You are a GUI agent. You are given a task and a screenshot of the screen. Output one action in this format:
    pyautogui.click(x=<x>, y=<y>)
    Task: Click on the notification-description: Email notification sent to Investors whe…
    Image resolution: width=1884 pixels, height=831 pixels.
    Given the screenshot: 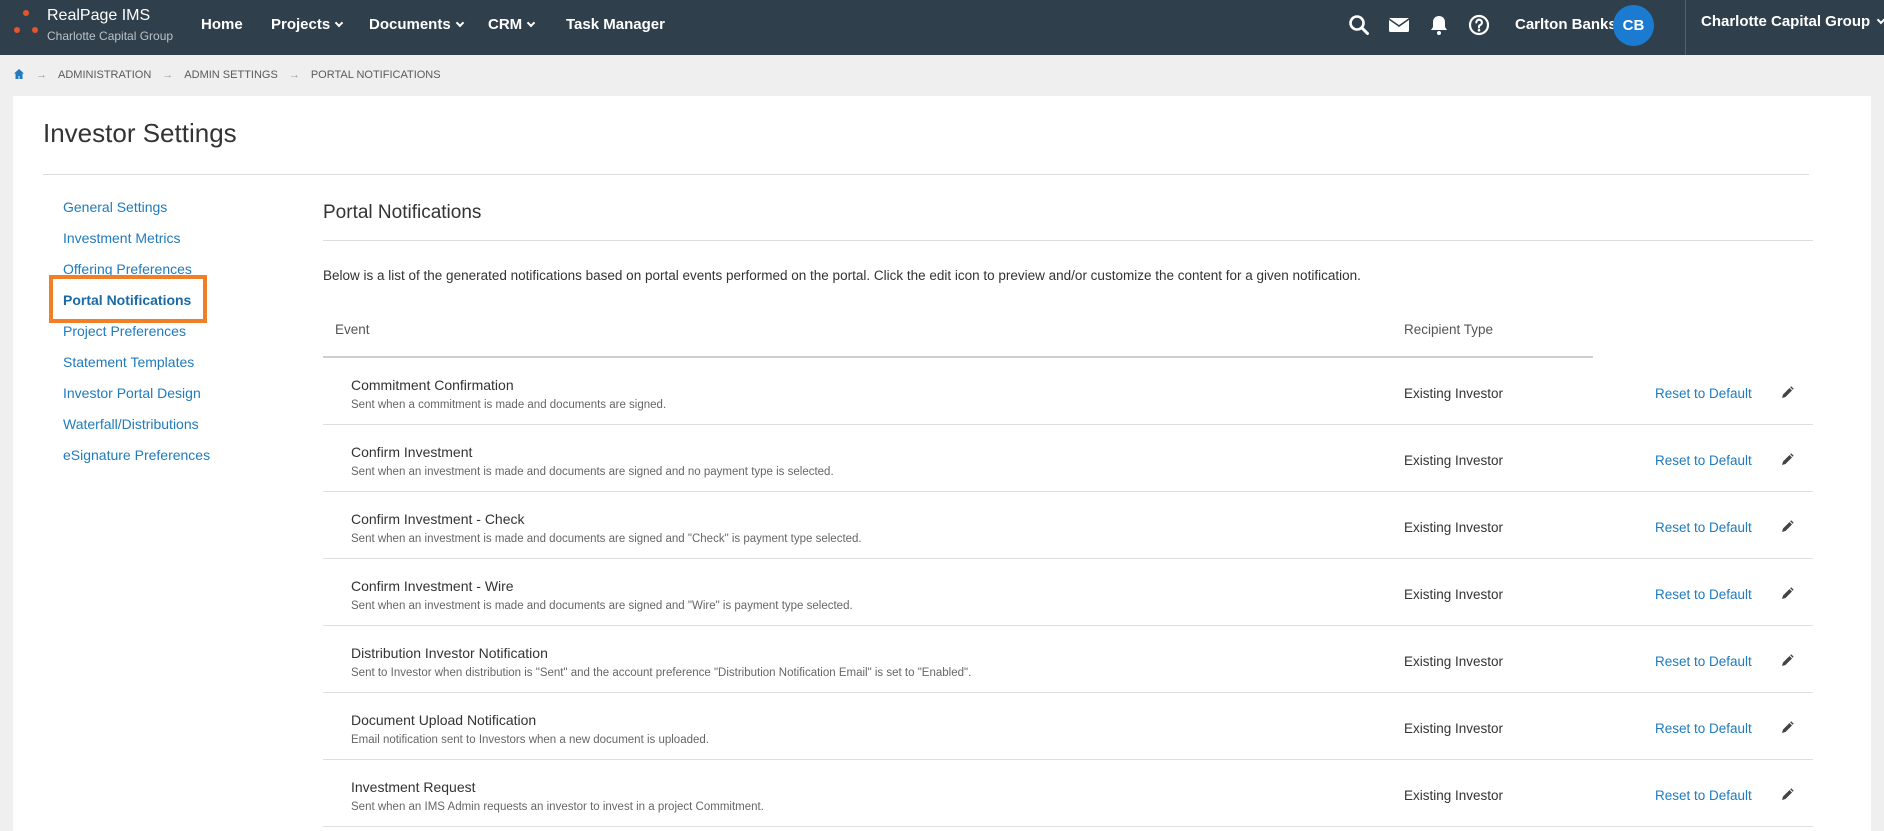 What is the action you would take?
    pyautogui.click(x=530, y=740)
    